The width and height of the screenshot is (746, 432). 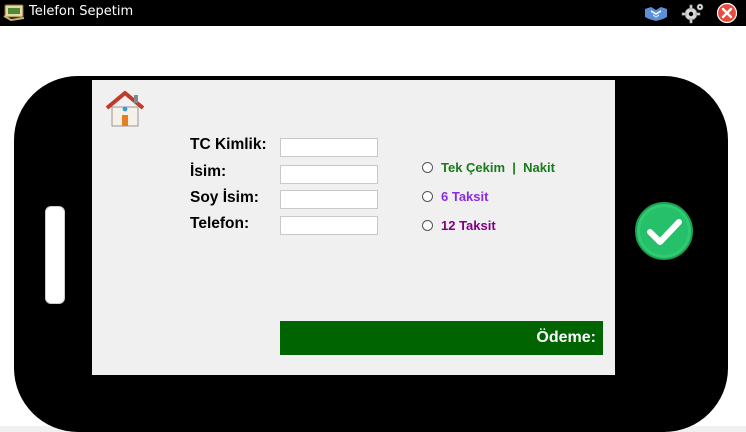 What do you see at coordinates (224, 197) in the screenshot?
I see `soyisim-label: Soy İsim:` at bounding box center [224, 197].